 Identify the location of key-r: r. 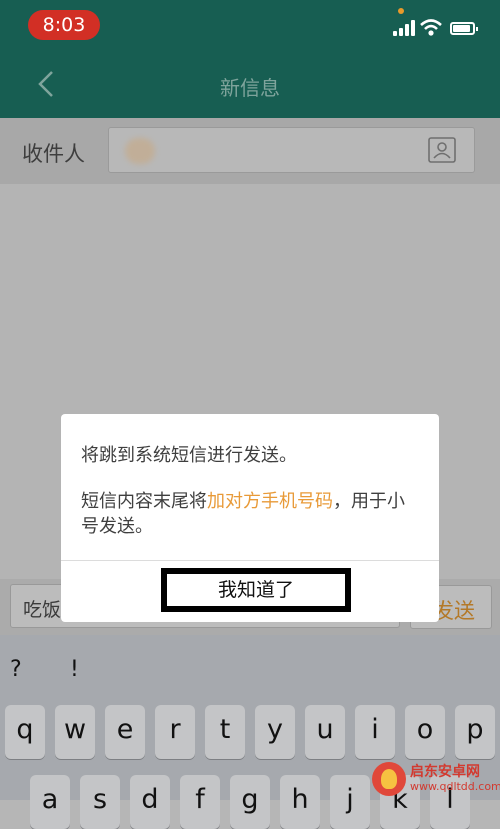
(175, 732).